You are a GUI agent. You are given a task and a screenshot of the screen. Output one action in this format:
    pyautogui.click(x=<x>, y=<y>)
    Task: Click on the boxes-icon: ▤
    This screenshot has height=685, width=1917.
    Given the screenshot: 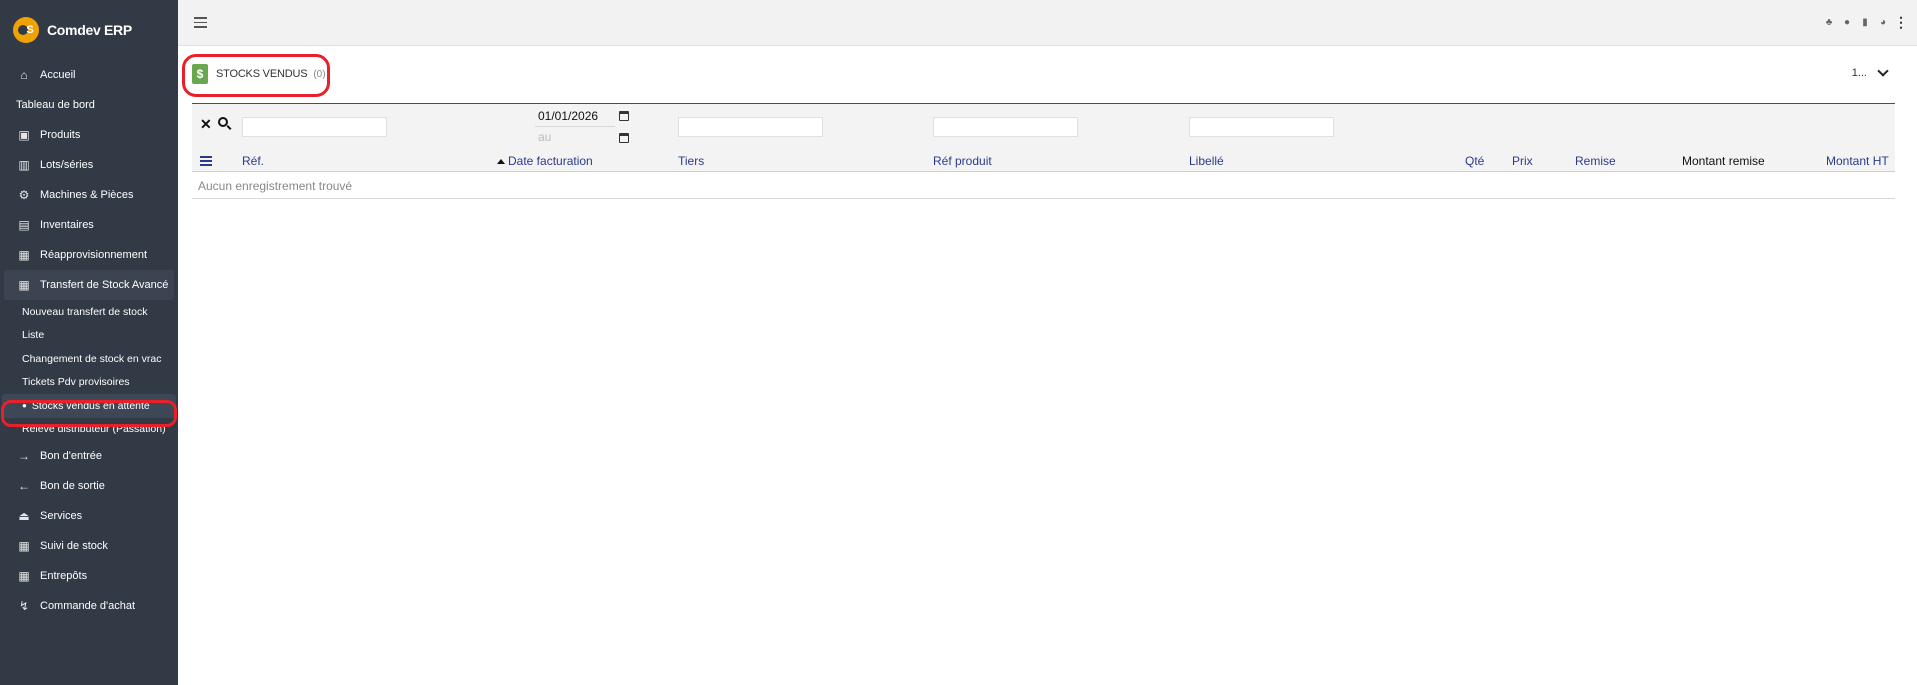 What is the action you would take?
    pyautogui.click(x=24, y=225)
    